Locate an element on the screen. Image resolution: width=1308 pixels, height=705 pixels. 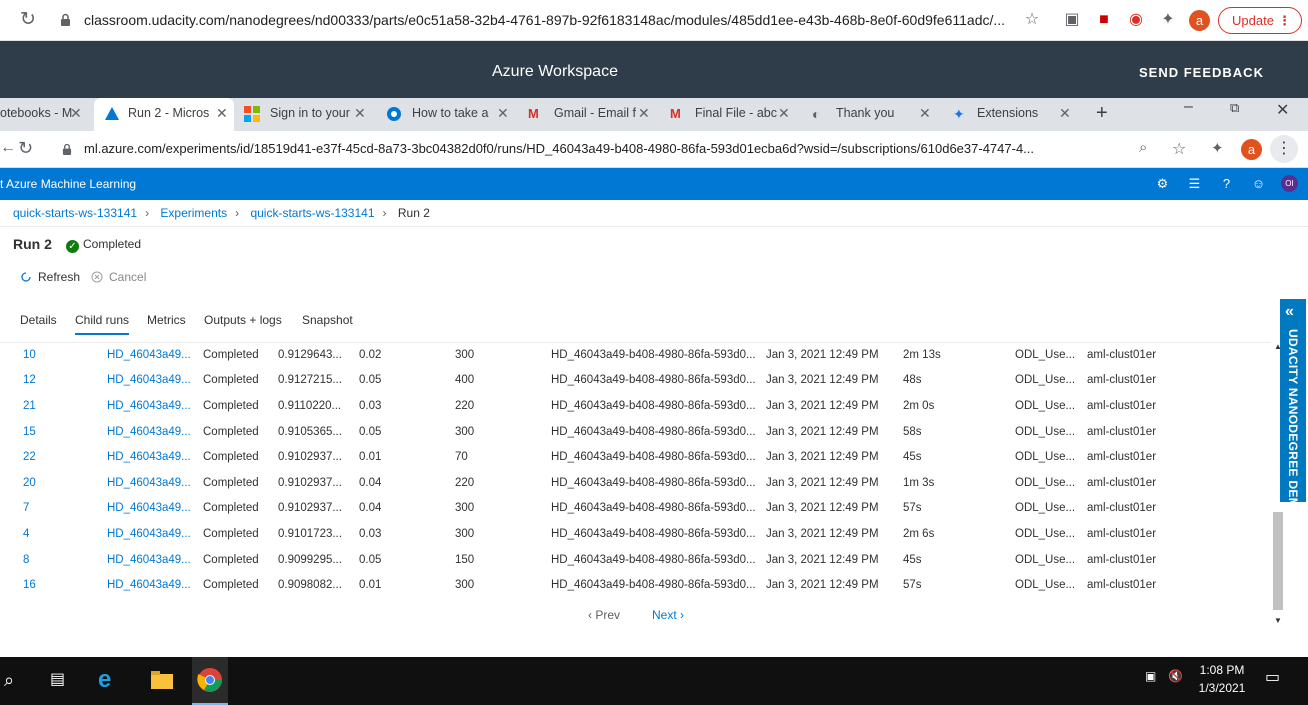
notifications-icon: ▭ is located at coordinates (1272, 677).